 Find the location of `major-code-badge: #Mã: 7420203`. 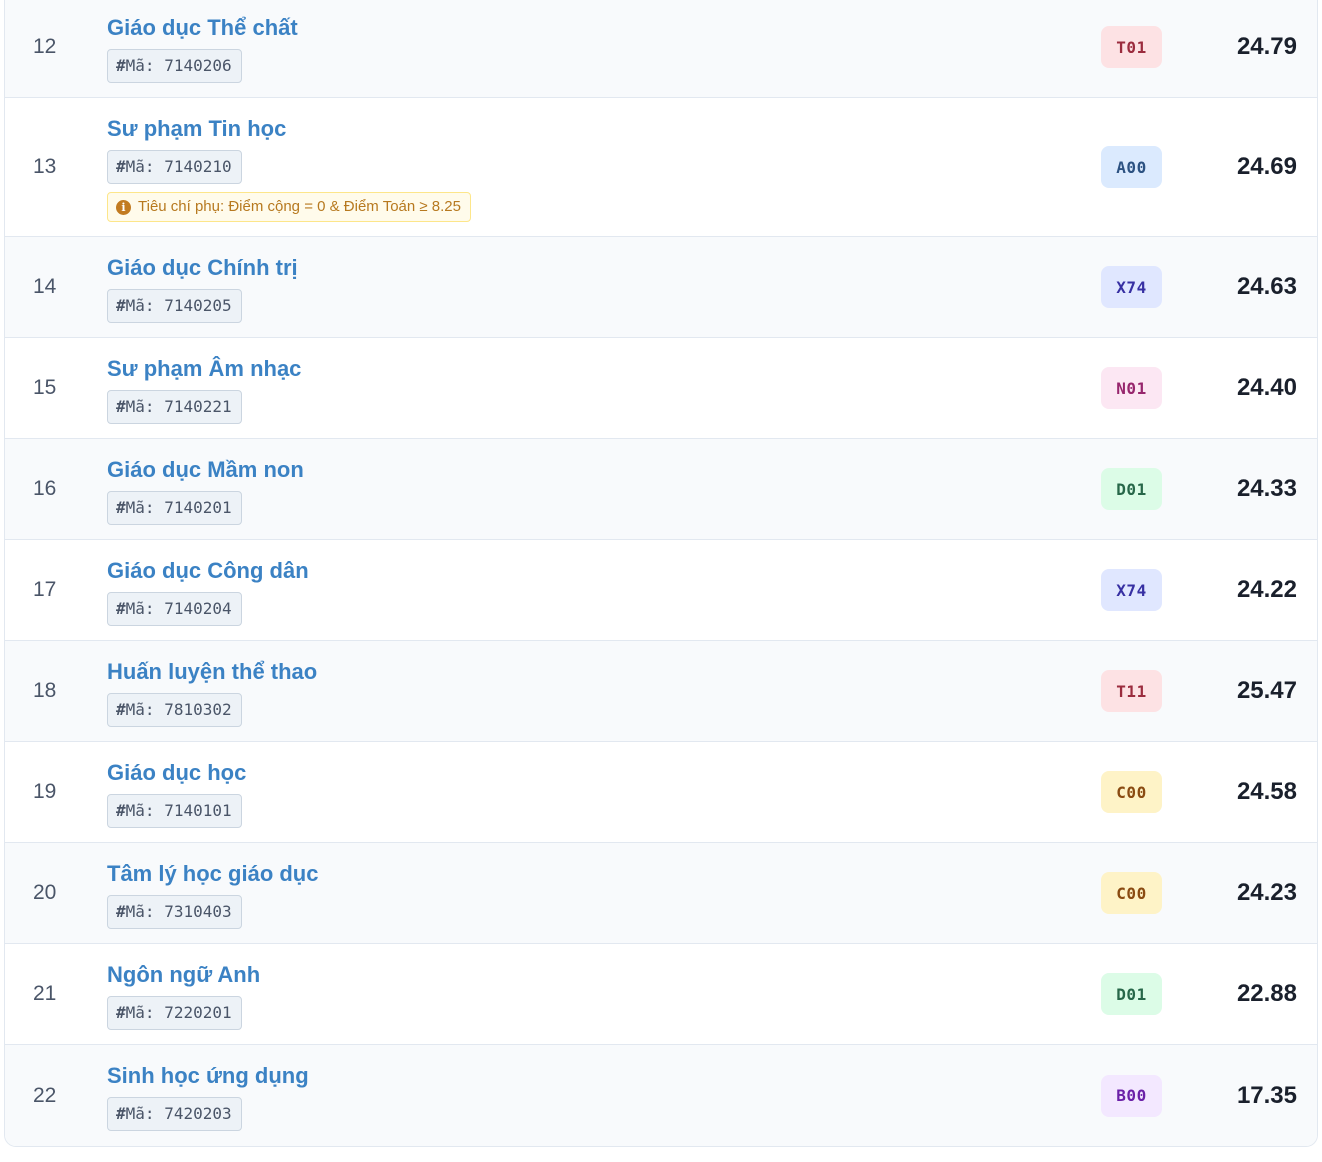

major-code-badge: #Mã: 7420203 is located at coordinates (174, 1114).